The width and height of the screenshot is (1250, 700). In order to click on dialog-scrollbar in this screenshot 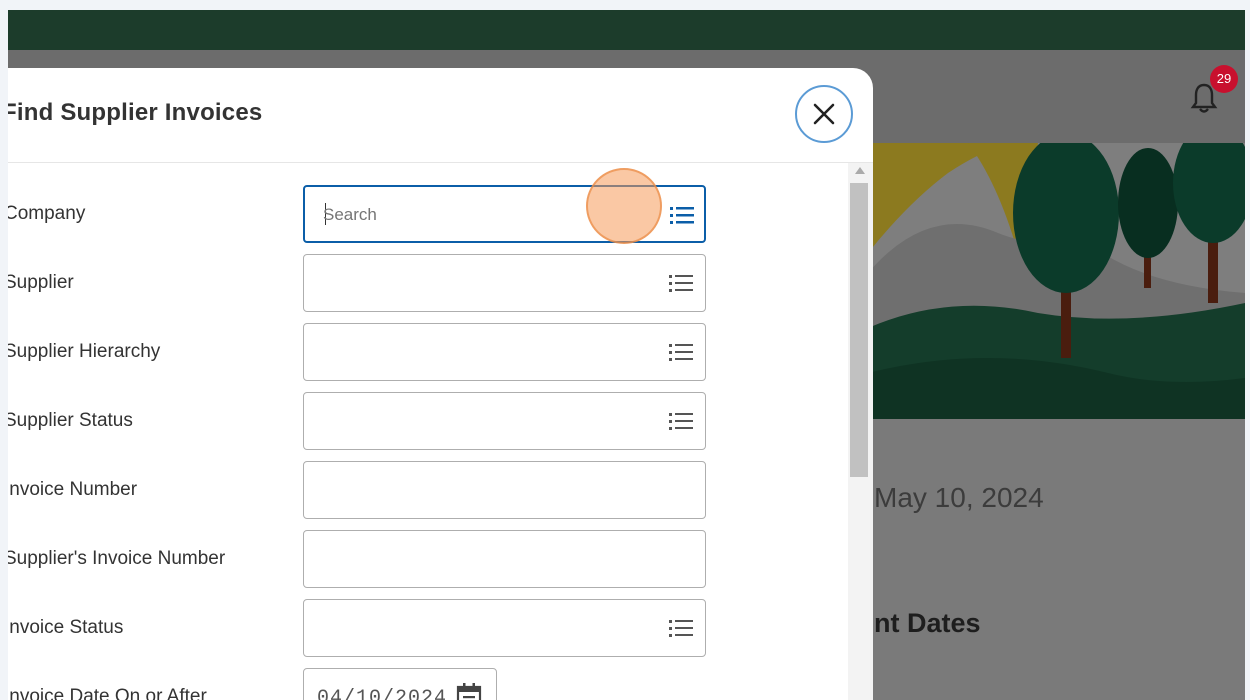, I will do `click(860, 431)`.